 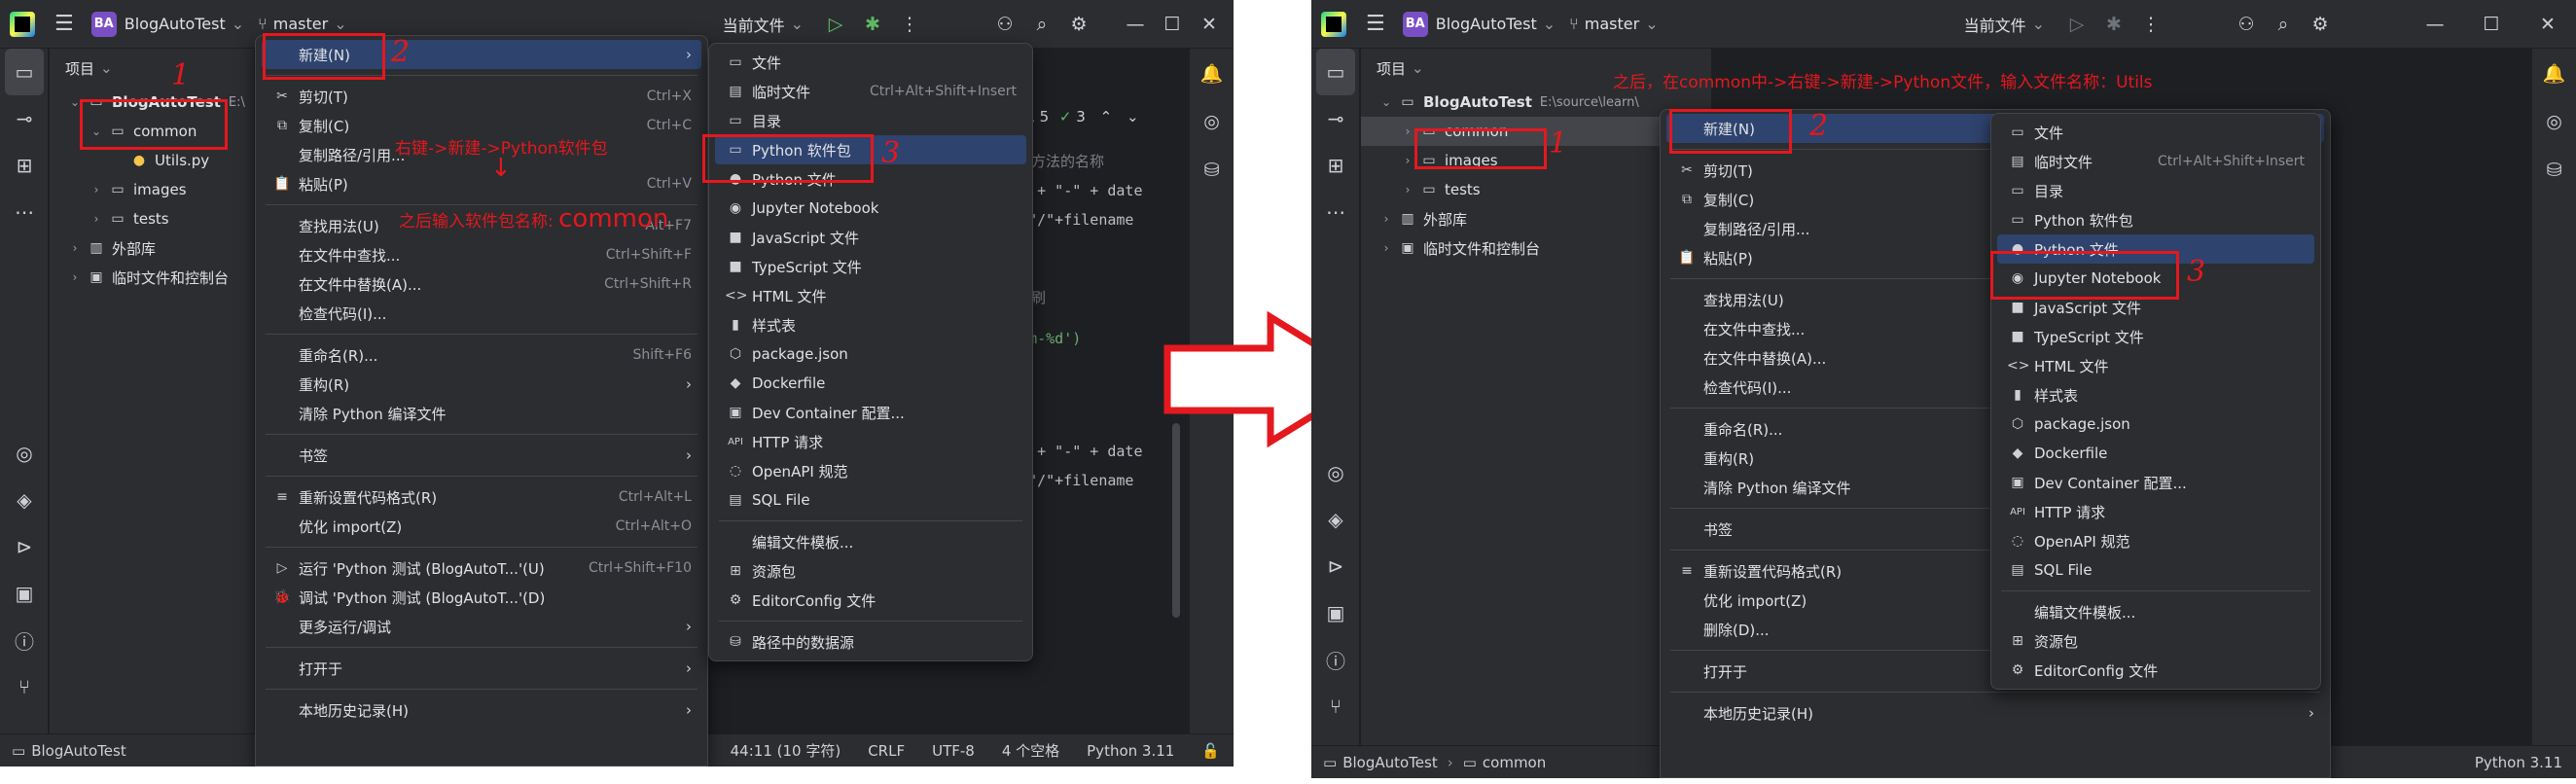 I want to click on menu-item-item: 在文件中查找... Ctrl+Shift+F, so click(x=481, y=254).